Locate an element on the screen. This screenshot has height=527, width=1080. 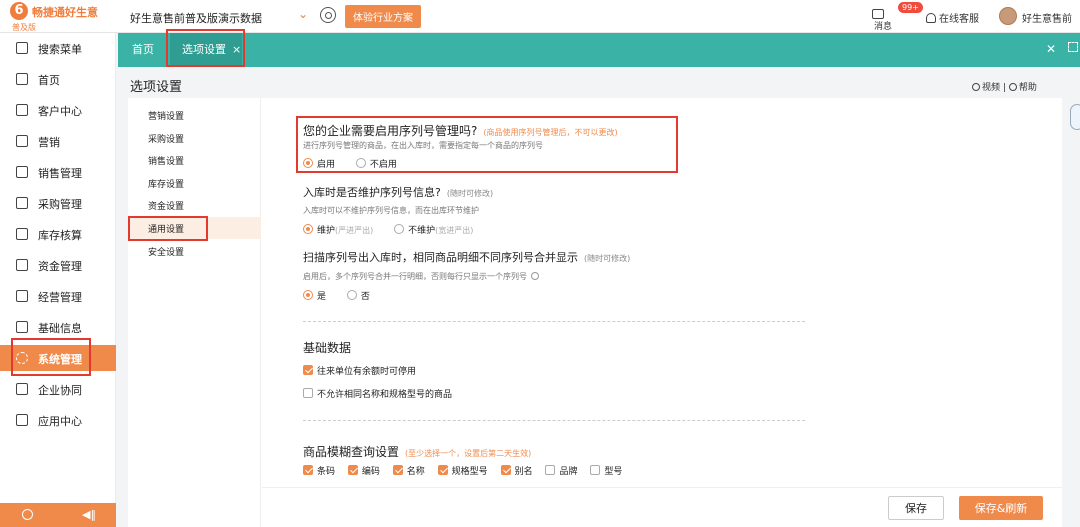
app-center-icon is located at coordinates (22, 420).